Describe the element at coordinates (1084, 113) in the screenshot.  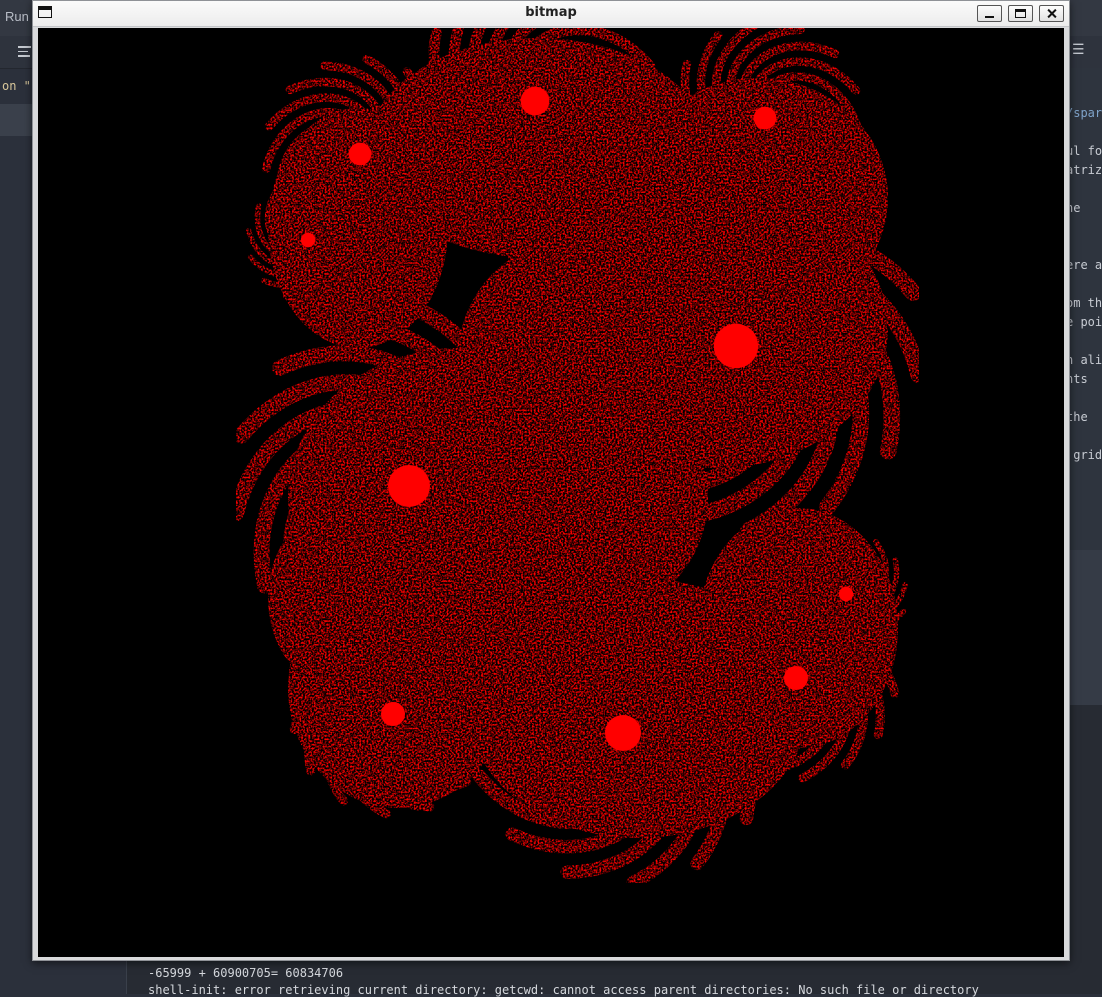
I see `editor-text-line: /spar` at that location.